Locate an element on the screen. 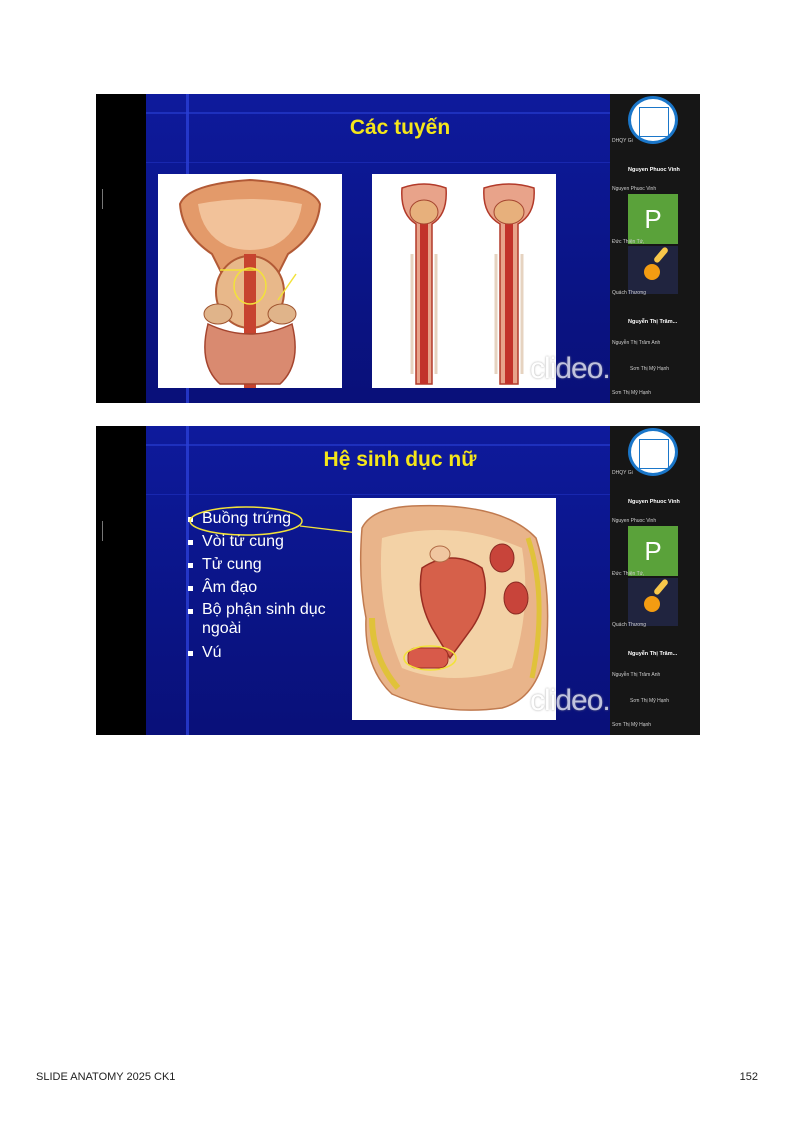  slide-title: Các tuyến is located at coordinates (400, 127).